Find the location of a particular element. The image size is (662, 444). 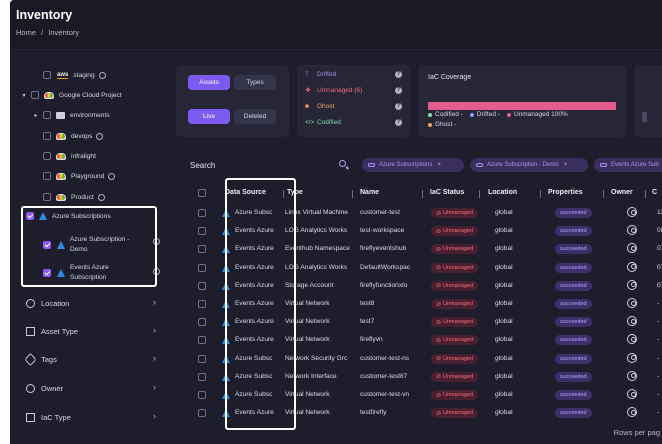

types-toggle: Types is located at coordinates (255, 82).